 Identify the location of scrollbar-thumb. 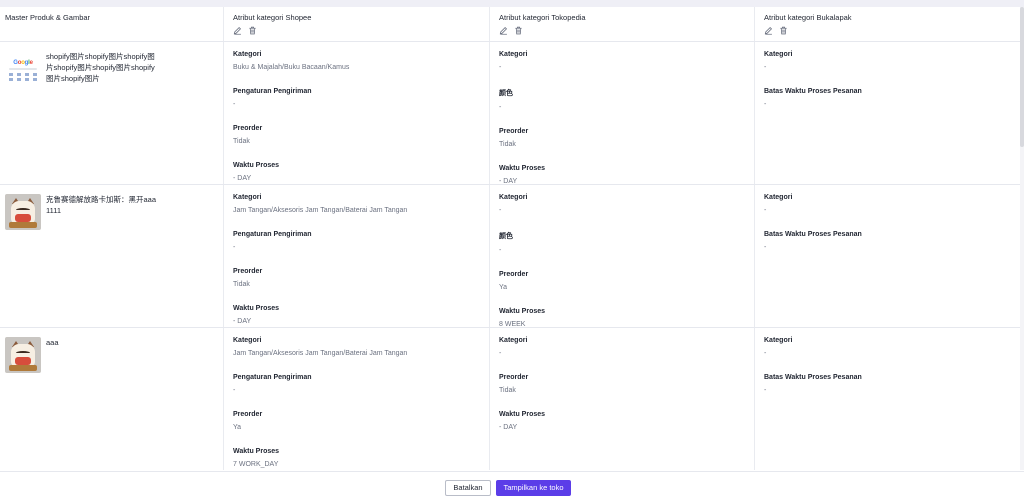
(1022, 77).